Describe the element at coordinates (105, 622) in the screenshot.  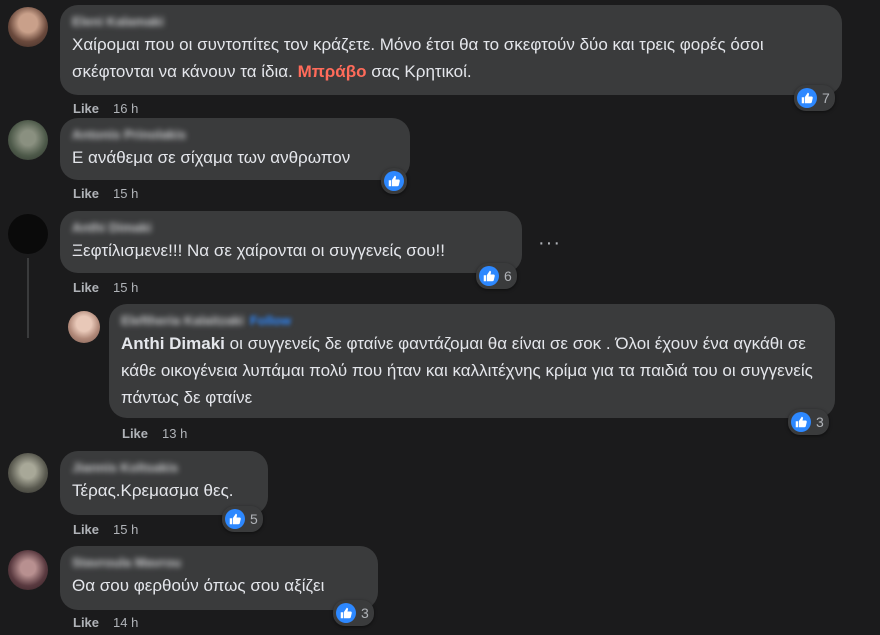
I see `comment-meta: Like 14 h` at that location.